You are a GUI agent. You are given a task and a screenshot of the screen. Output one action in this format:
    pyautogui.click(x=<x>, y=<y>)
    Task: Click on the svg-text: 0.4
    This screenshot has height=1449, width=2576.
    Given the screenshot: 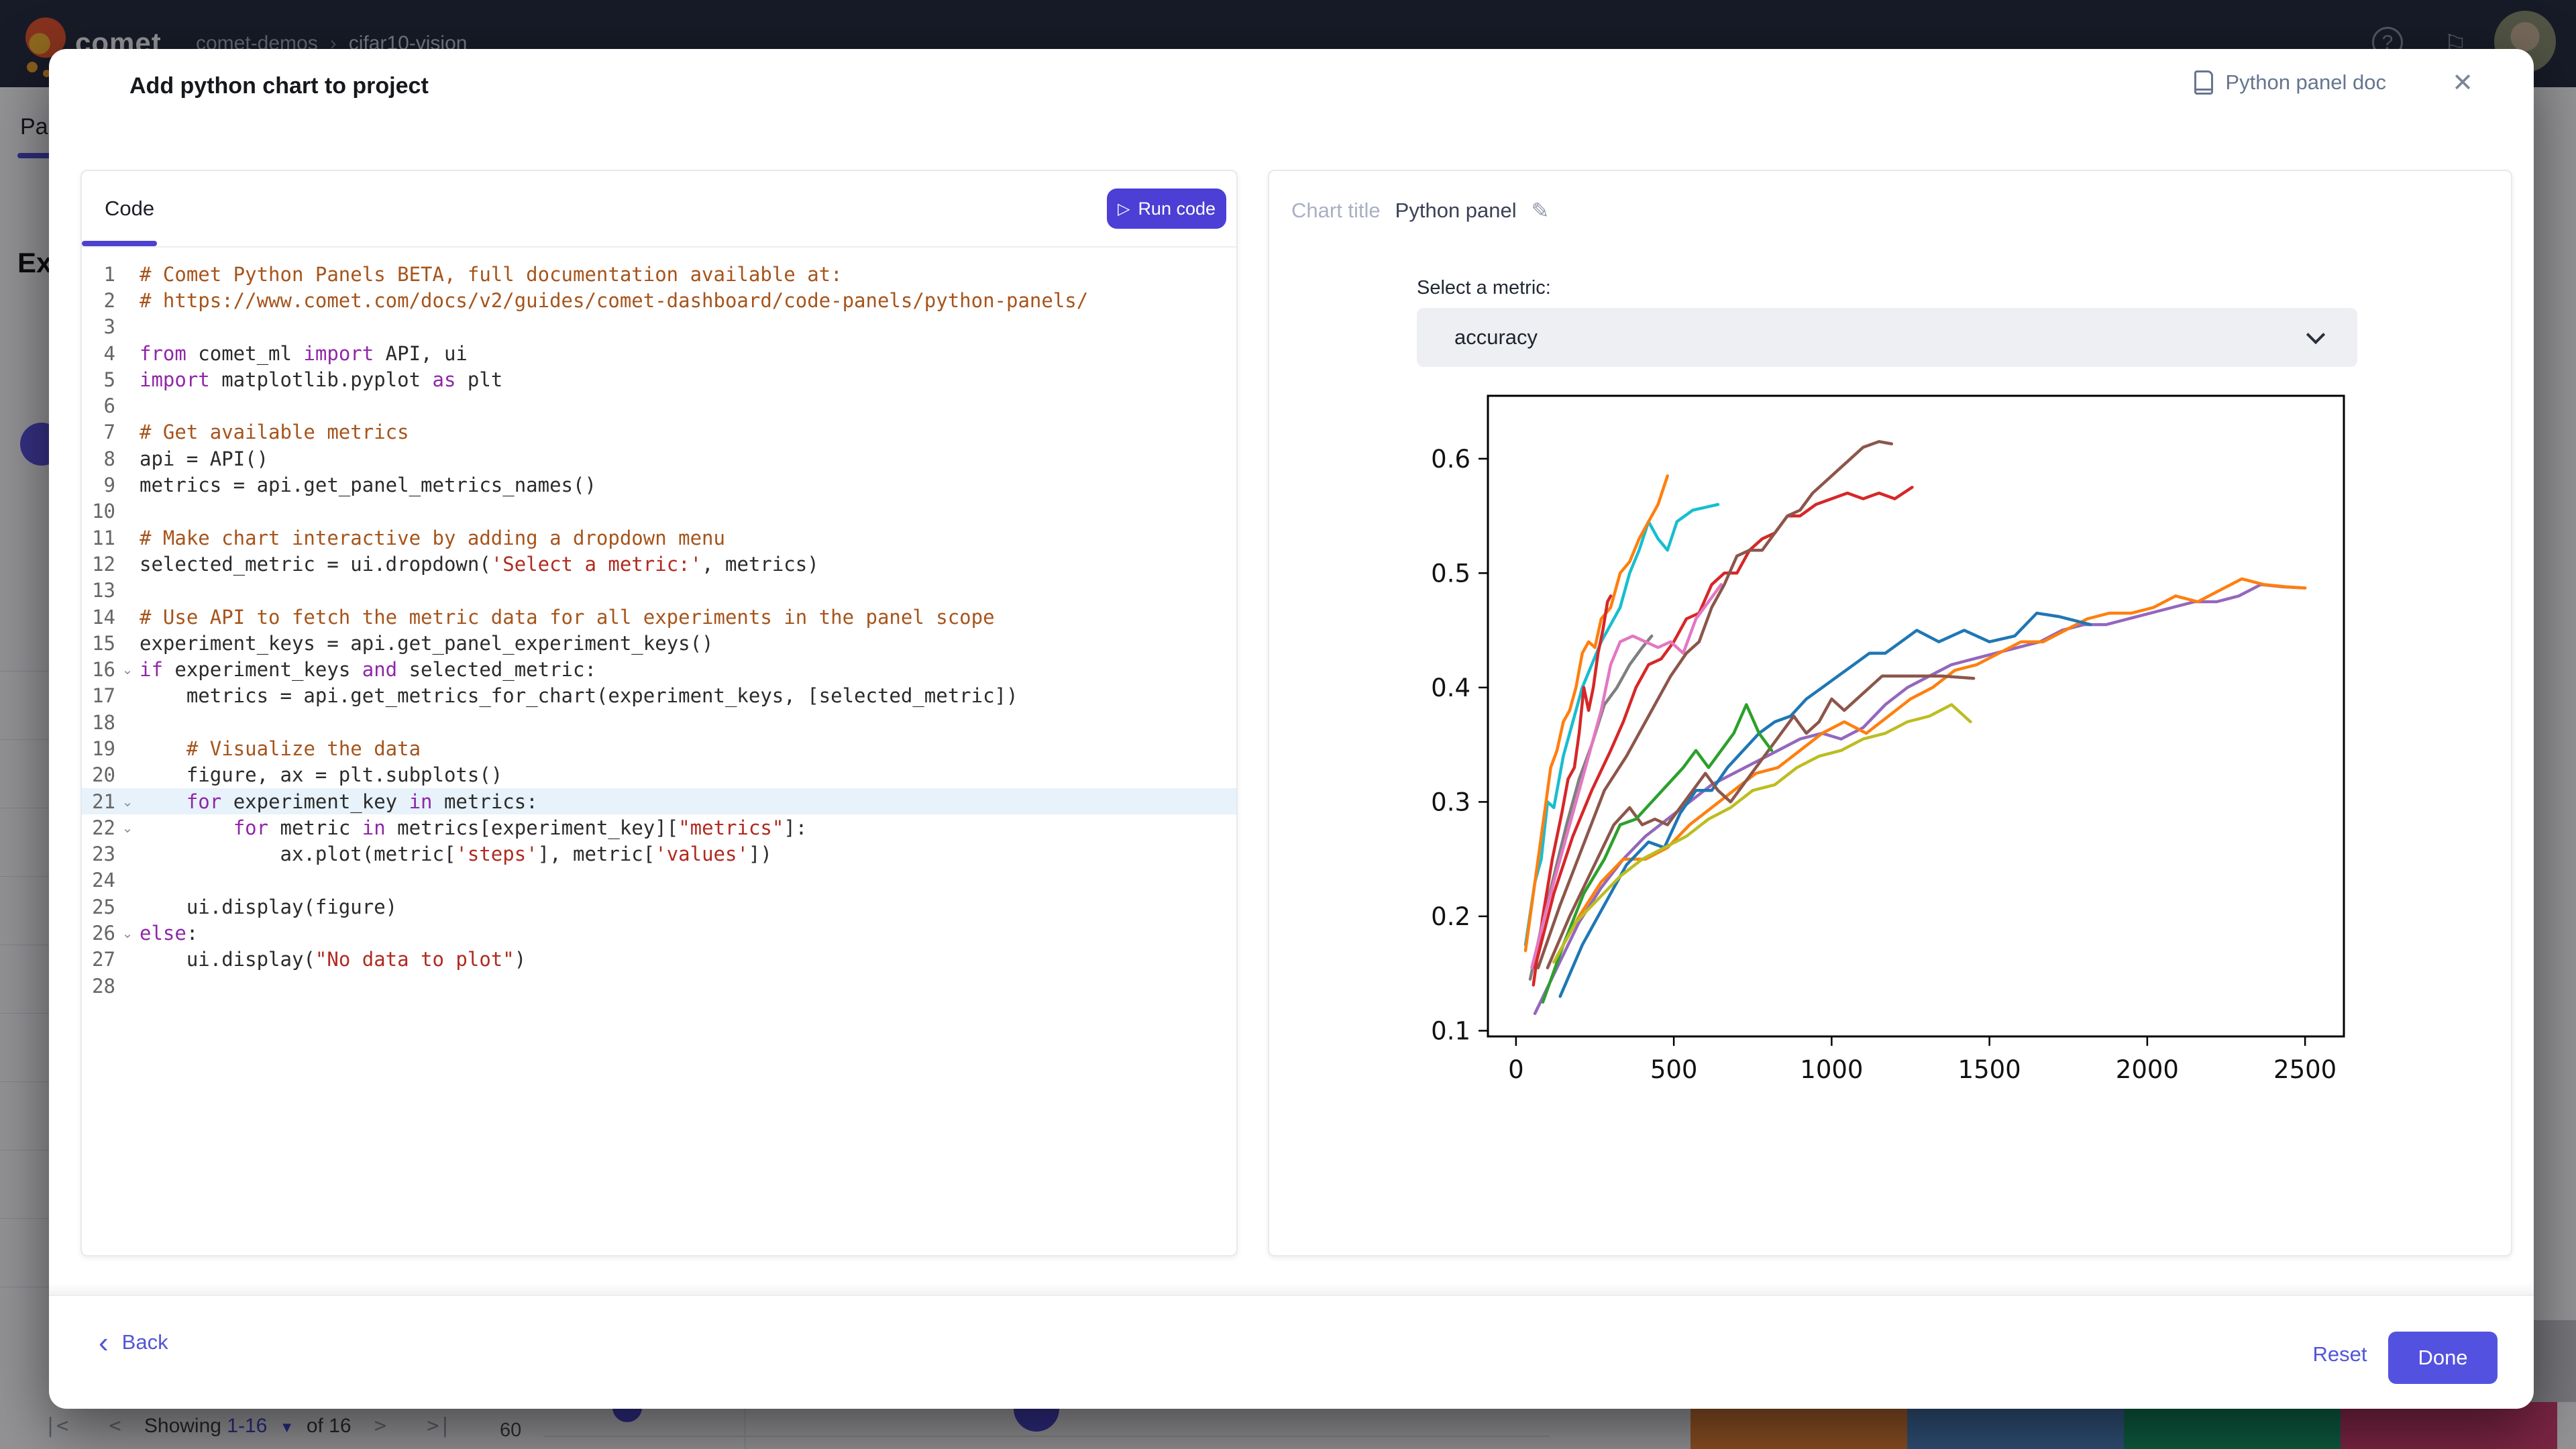 What is the action you would take?
    pyautogui.click(x=1450, y=688)
    